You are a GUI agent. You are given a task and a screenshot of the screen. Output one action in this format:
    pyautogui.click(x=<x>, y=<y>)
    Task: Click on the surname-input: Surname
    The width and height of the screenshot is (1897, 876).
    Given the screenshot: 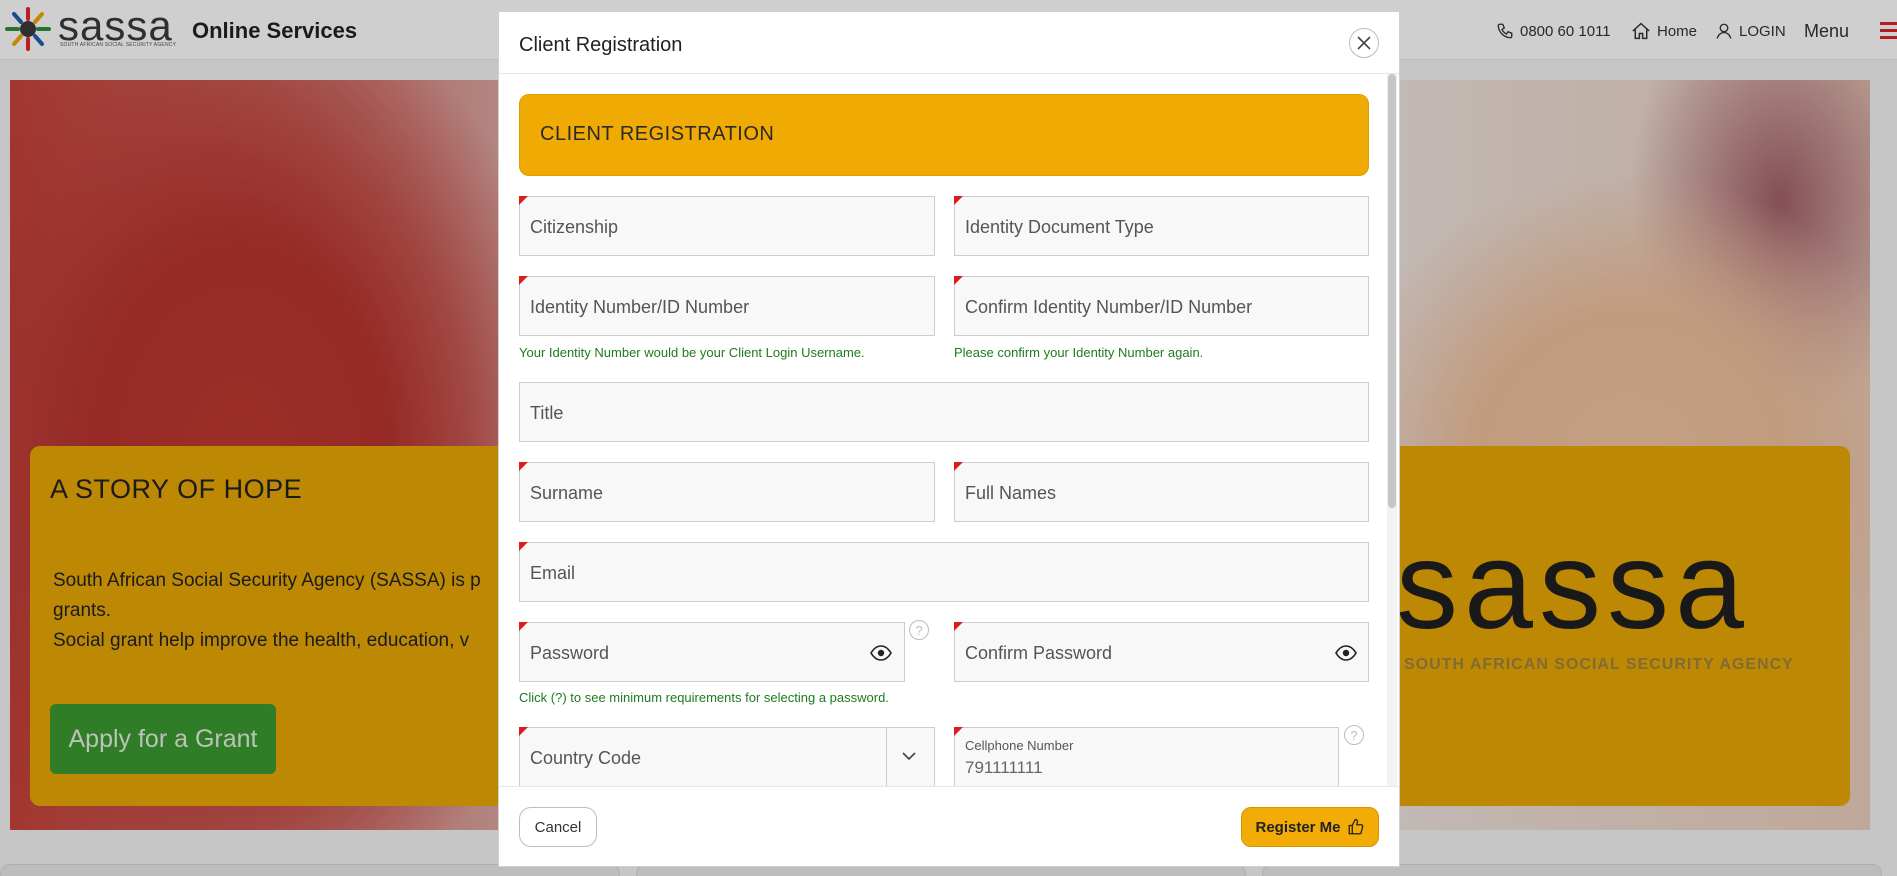 What is the action you would take?
    pyautogui.click(x=727, y=492)
    